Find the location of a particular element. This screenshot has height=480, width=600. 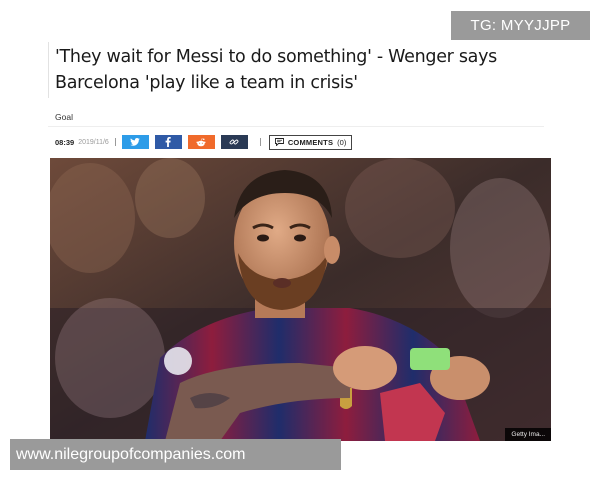

article-time: 08:39 is located at coordinates (65, 142).